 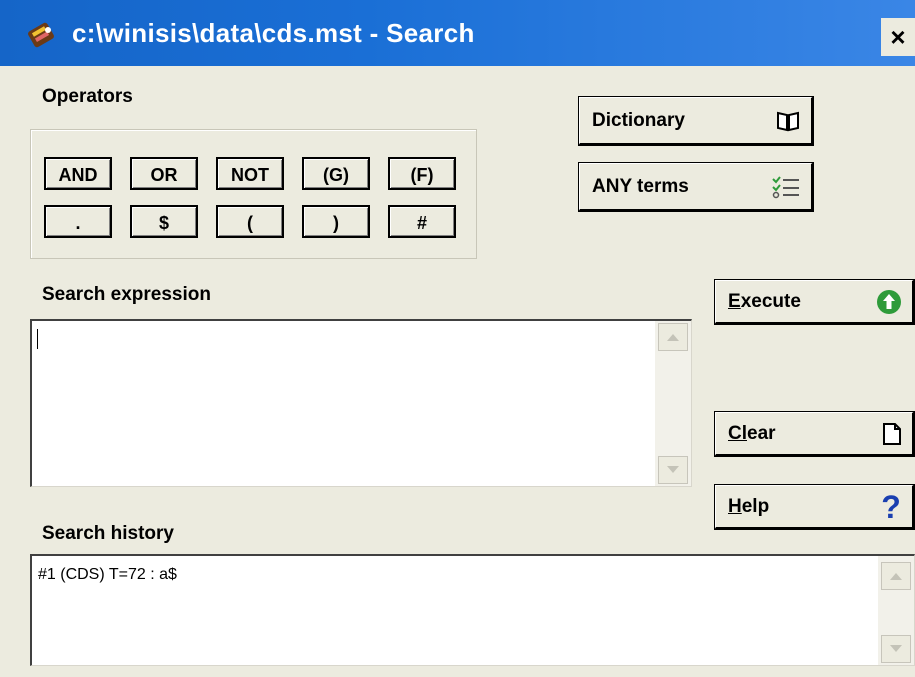 I want to click on execute-button-label: Execute, so click(x=764, y=301).